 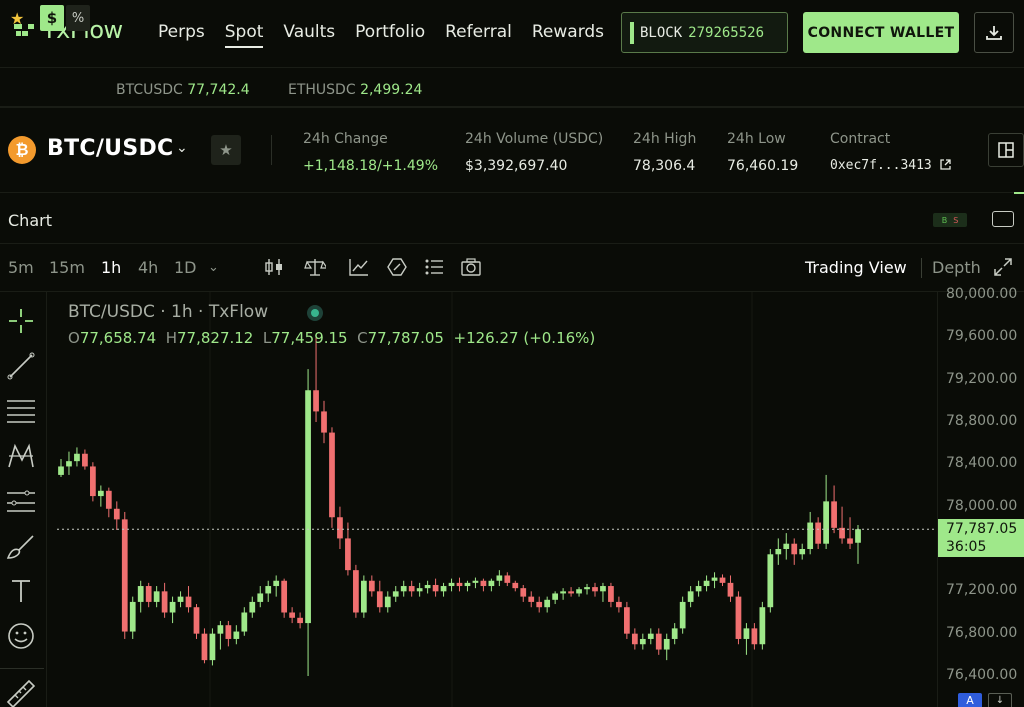 What do you see at coordinates (665, 139) in the screenshot?
I see `stat-label-24h-high: 24h High` at bounding box center [665, 139].